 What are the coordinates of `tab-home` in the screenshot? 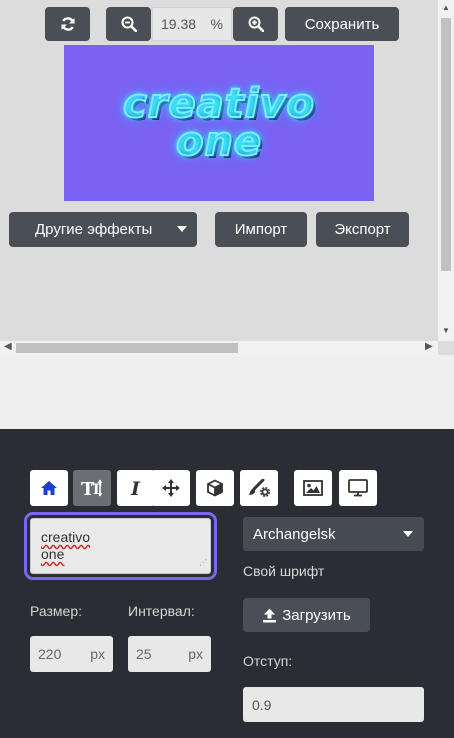 It's located at (49, 488).